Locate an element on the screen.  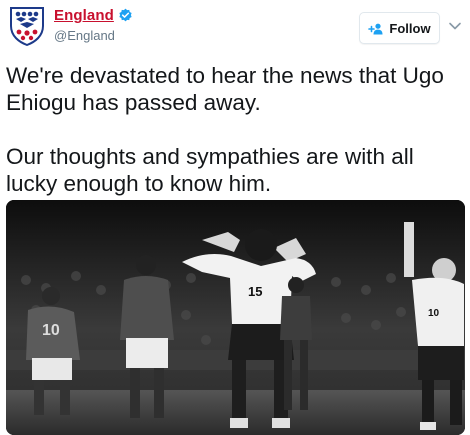
chevron-down-icon is located at coordinates (455, 24).